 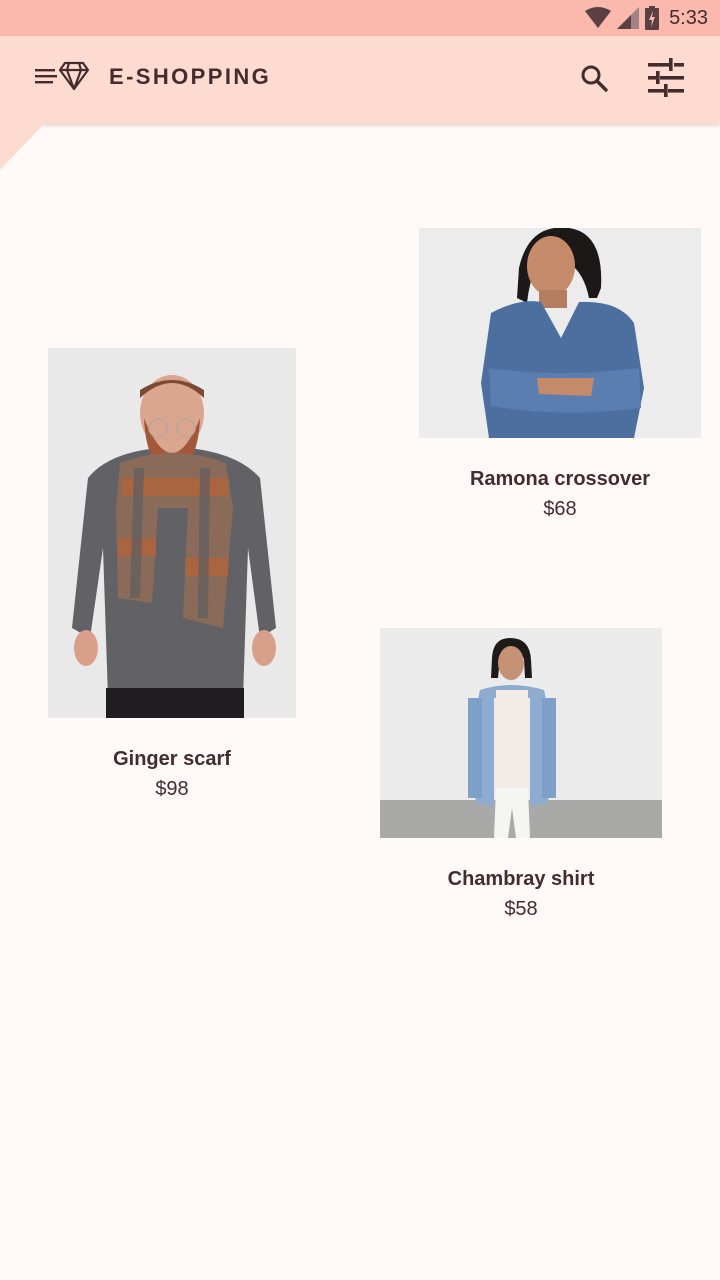 What do you see at coordinates (46, 76) in the screenshot?
I see `menu-icon` at bounding box center [46, 76].